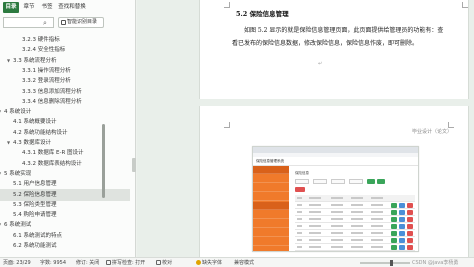 This screenshot has width=474, height=267. I want to click on toc-item-label: 6.2 系统功能测试, so click(35, 246).